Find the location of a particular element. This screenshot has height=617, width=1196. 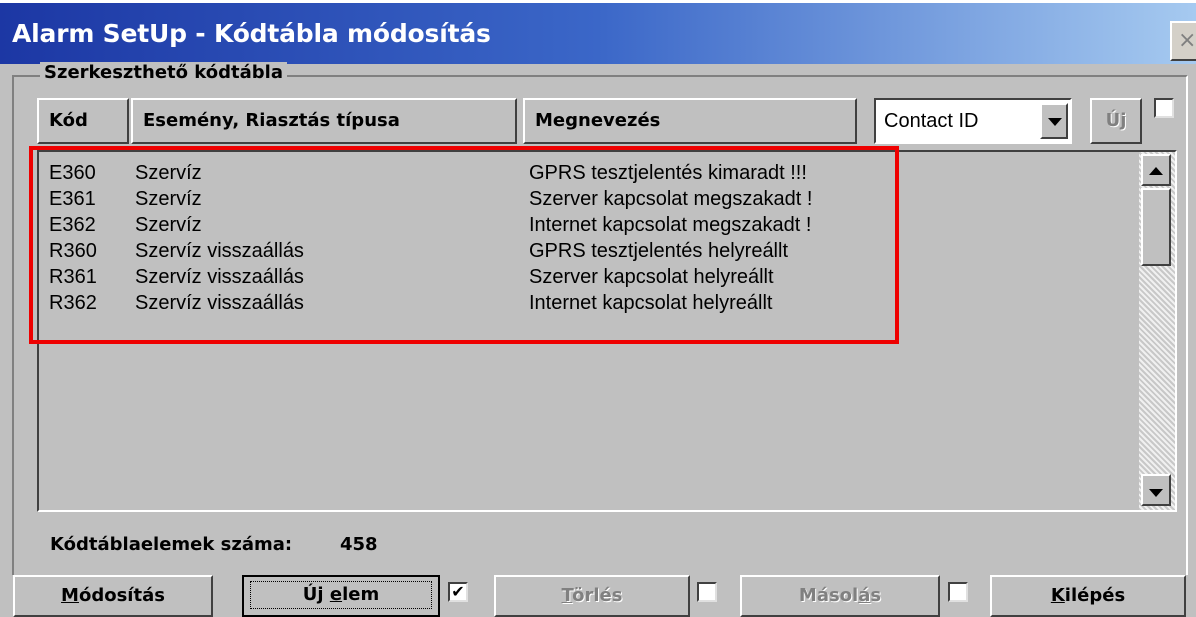

masolas-label-post: s is located at coordinates (876, 595).